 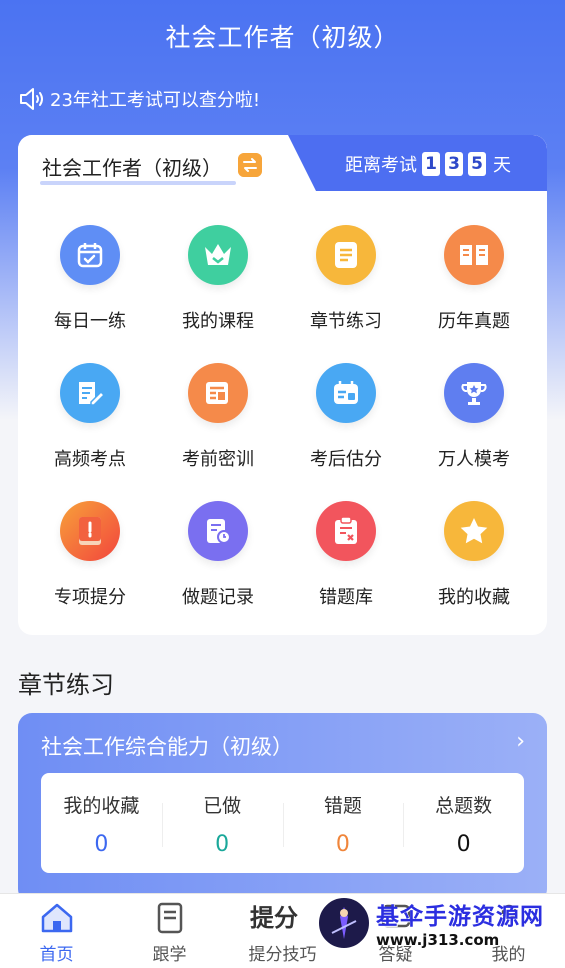 I want to click on stat-wrong: 错题 0, so click(x=343, y=823).